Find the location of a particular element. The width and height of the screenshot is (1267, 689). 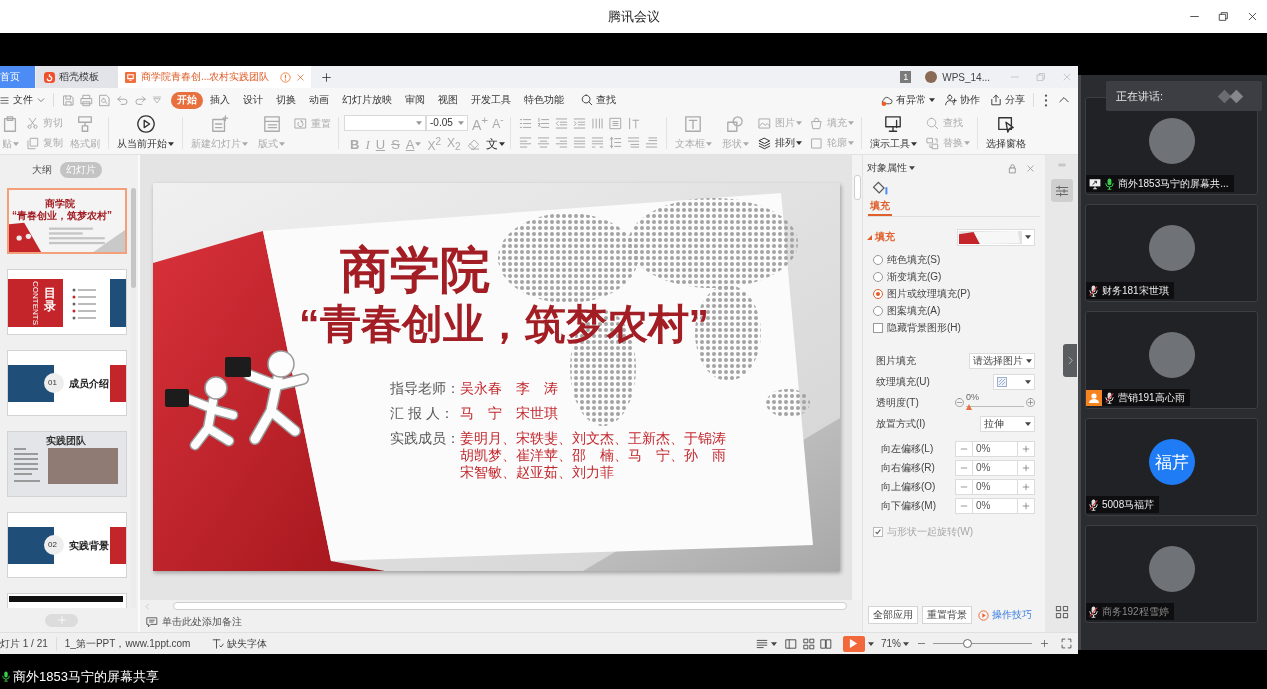

presenter-tools-button: 演示工具 is located at coordinates (893, 133).